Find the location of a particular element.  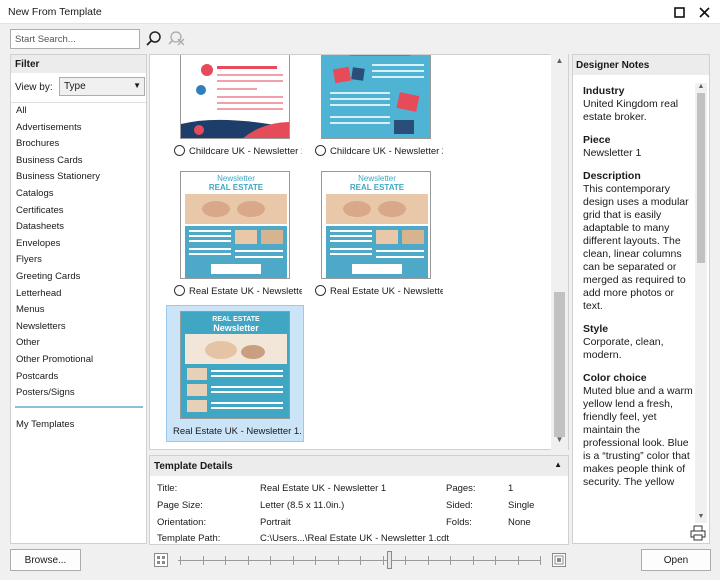

page-size-label: Page Size: is located at coordinates (180, 505).